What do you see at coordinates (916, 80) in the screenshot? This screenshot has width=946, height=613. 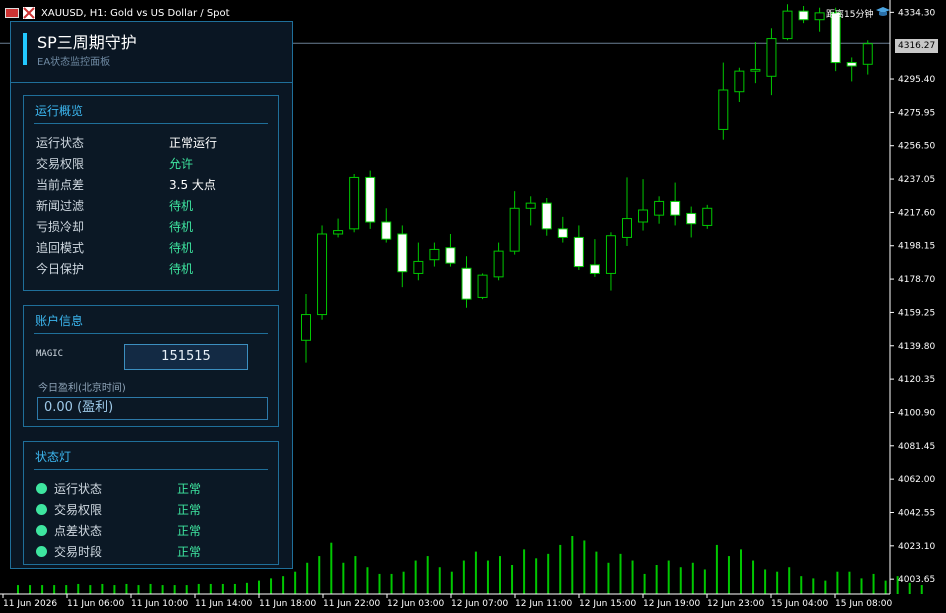 I see `price-tick-label: 4295.40` at bounding box center [916, 80].